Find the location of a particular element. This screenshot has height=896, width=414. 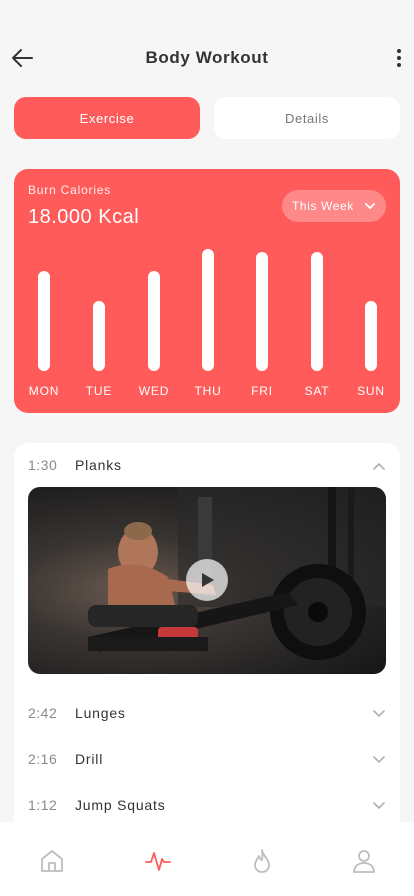

chart-bar-fri is located at coordinates (262, 311).